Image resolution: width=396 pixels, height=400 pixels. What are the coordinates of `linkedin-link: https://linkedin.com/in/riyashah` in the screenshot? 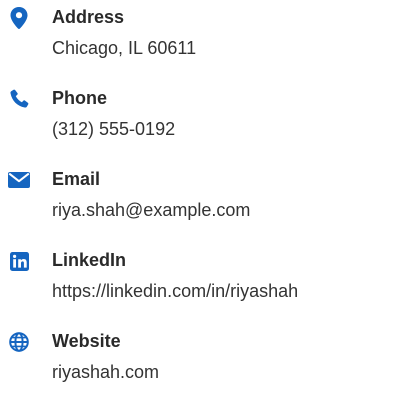 It's located at (175, 291).